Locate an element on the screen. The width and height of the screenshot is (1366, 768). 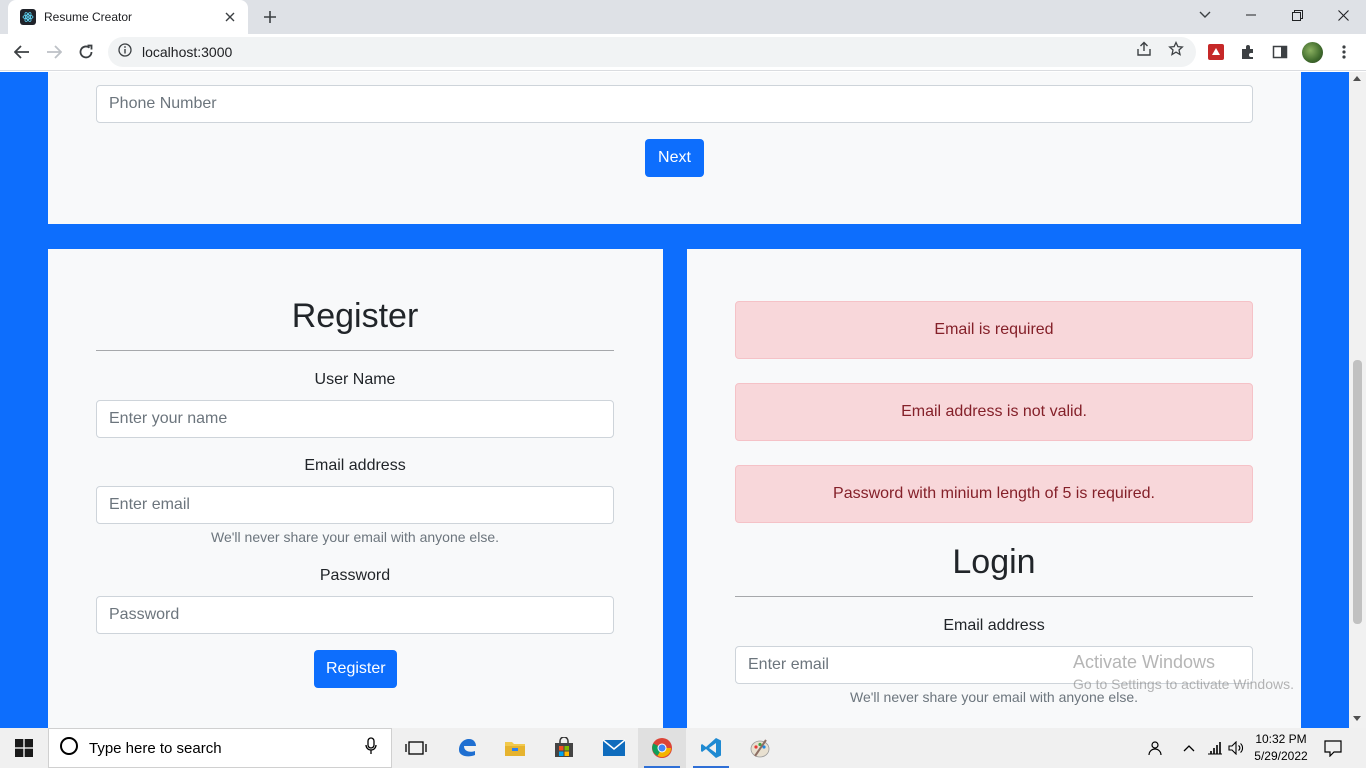
people-icon is located at coordinates (1154, 748).